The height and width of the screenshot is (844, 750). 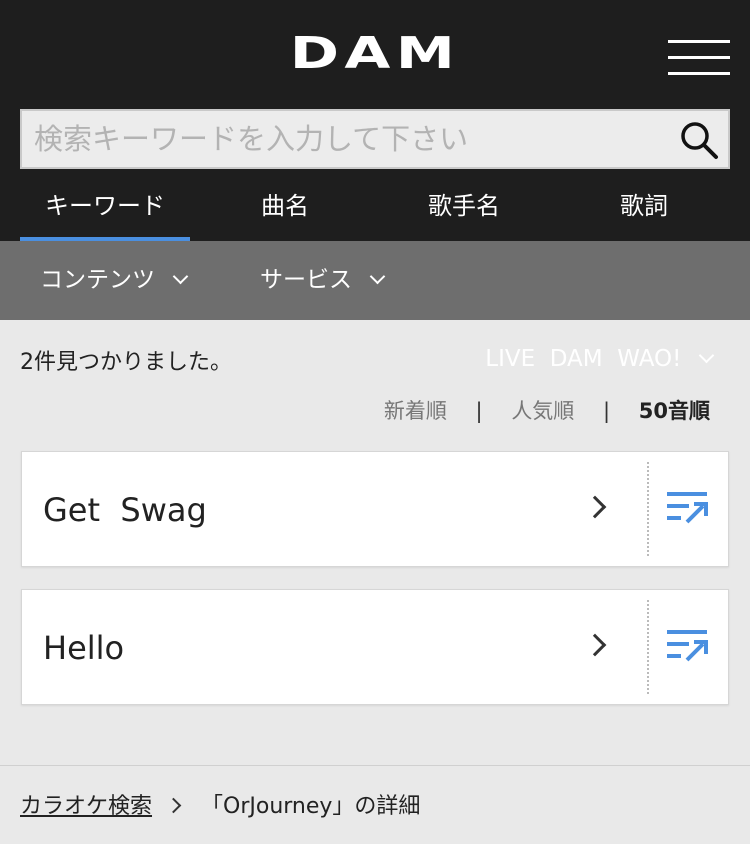 I want to click on breadcrumb: カラオケ検索 「OrJourney」の詳細, so click(x=220, y=804).